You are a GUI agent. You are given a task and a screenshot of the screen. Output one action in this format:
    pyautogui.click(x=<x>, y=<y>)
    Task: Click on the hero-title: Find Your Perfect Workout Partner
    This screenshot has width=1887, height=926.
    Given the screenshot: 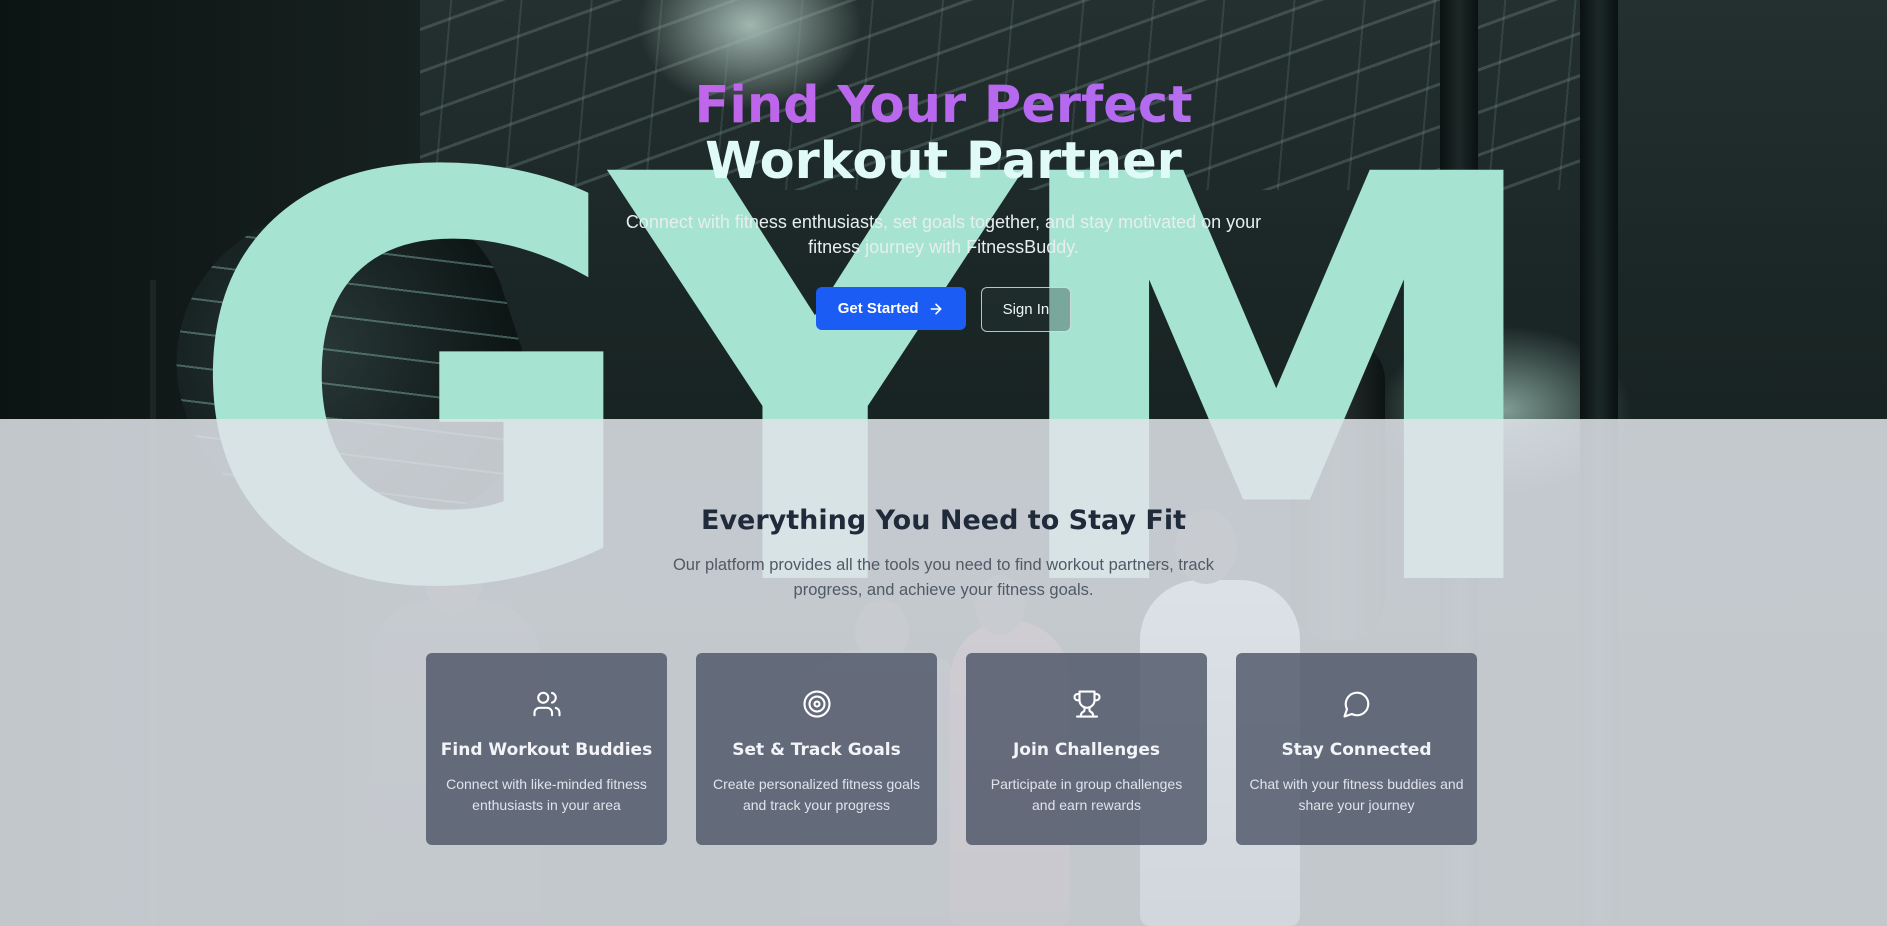 What is the action you would take?
    pyautogui.click(x=943, y=134)
    